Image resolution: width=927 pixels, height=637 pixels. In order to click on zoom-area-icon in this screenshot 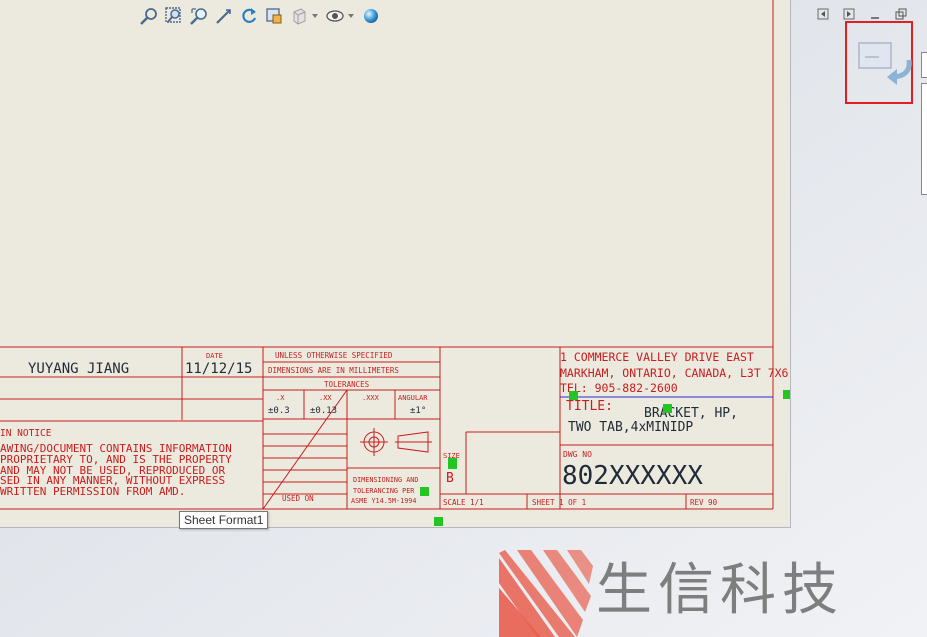, I will do `click(174, 16)`.